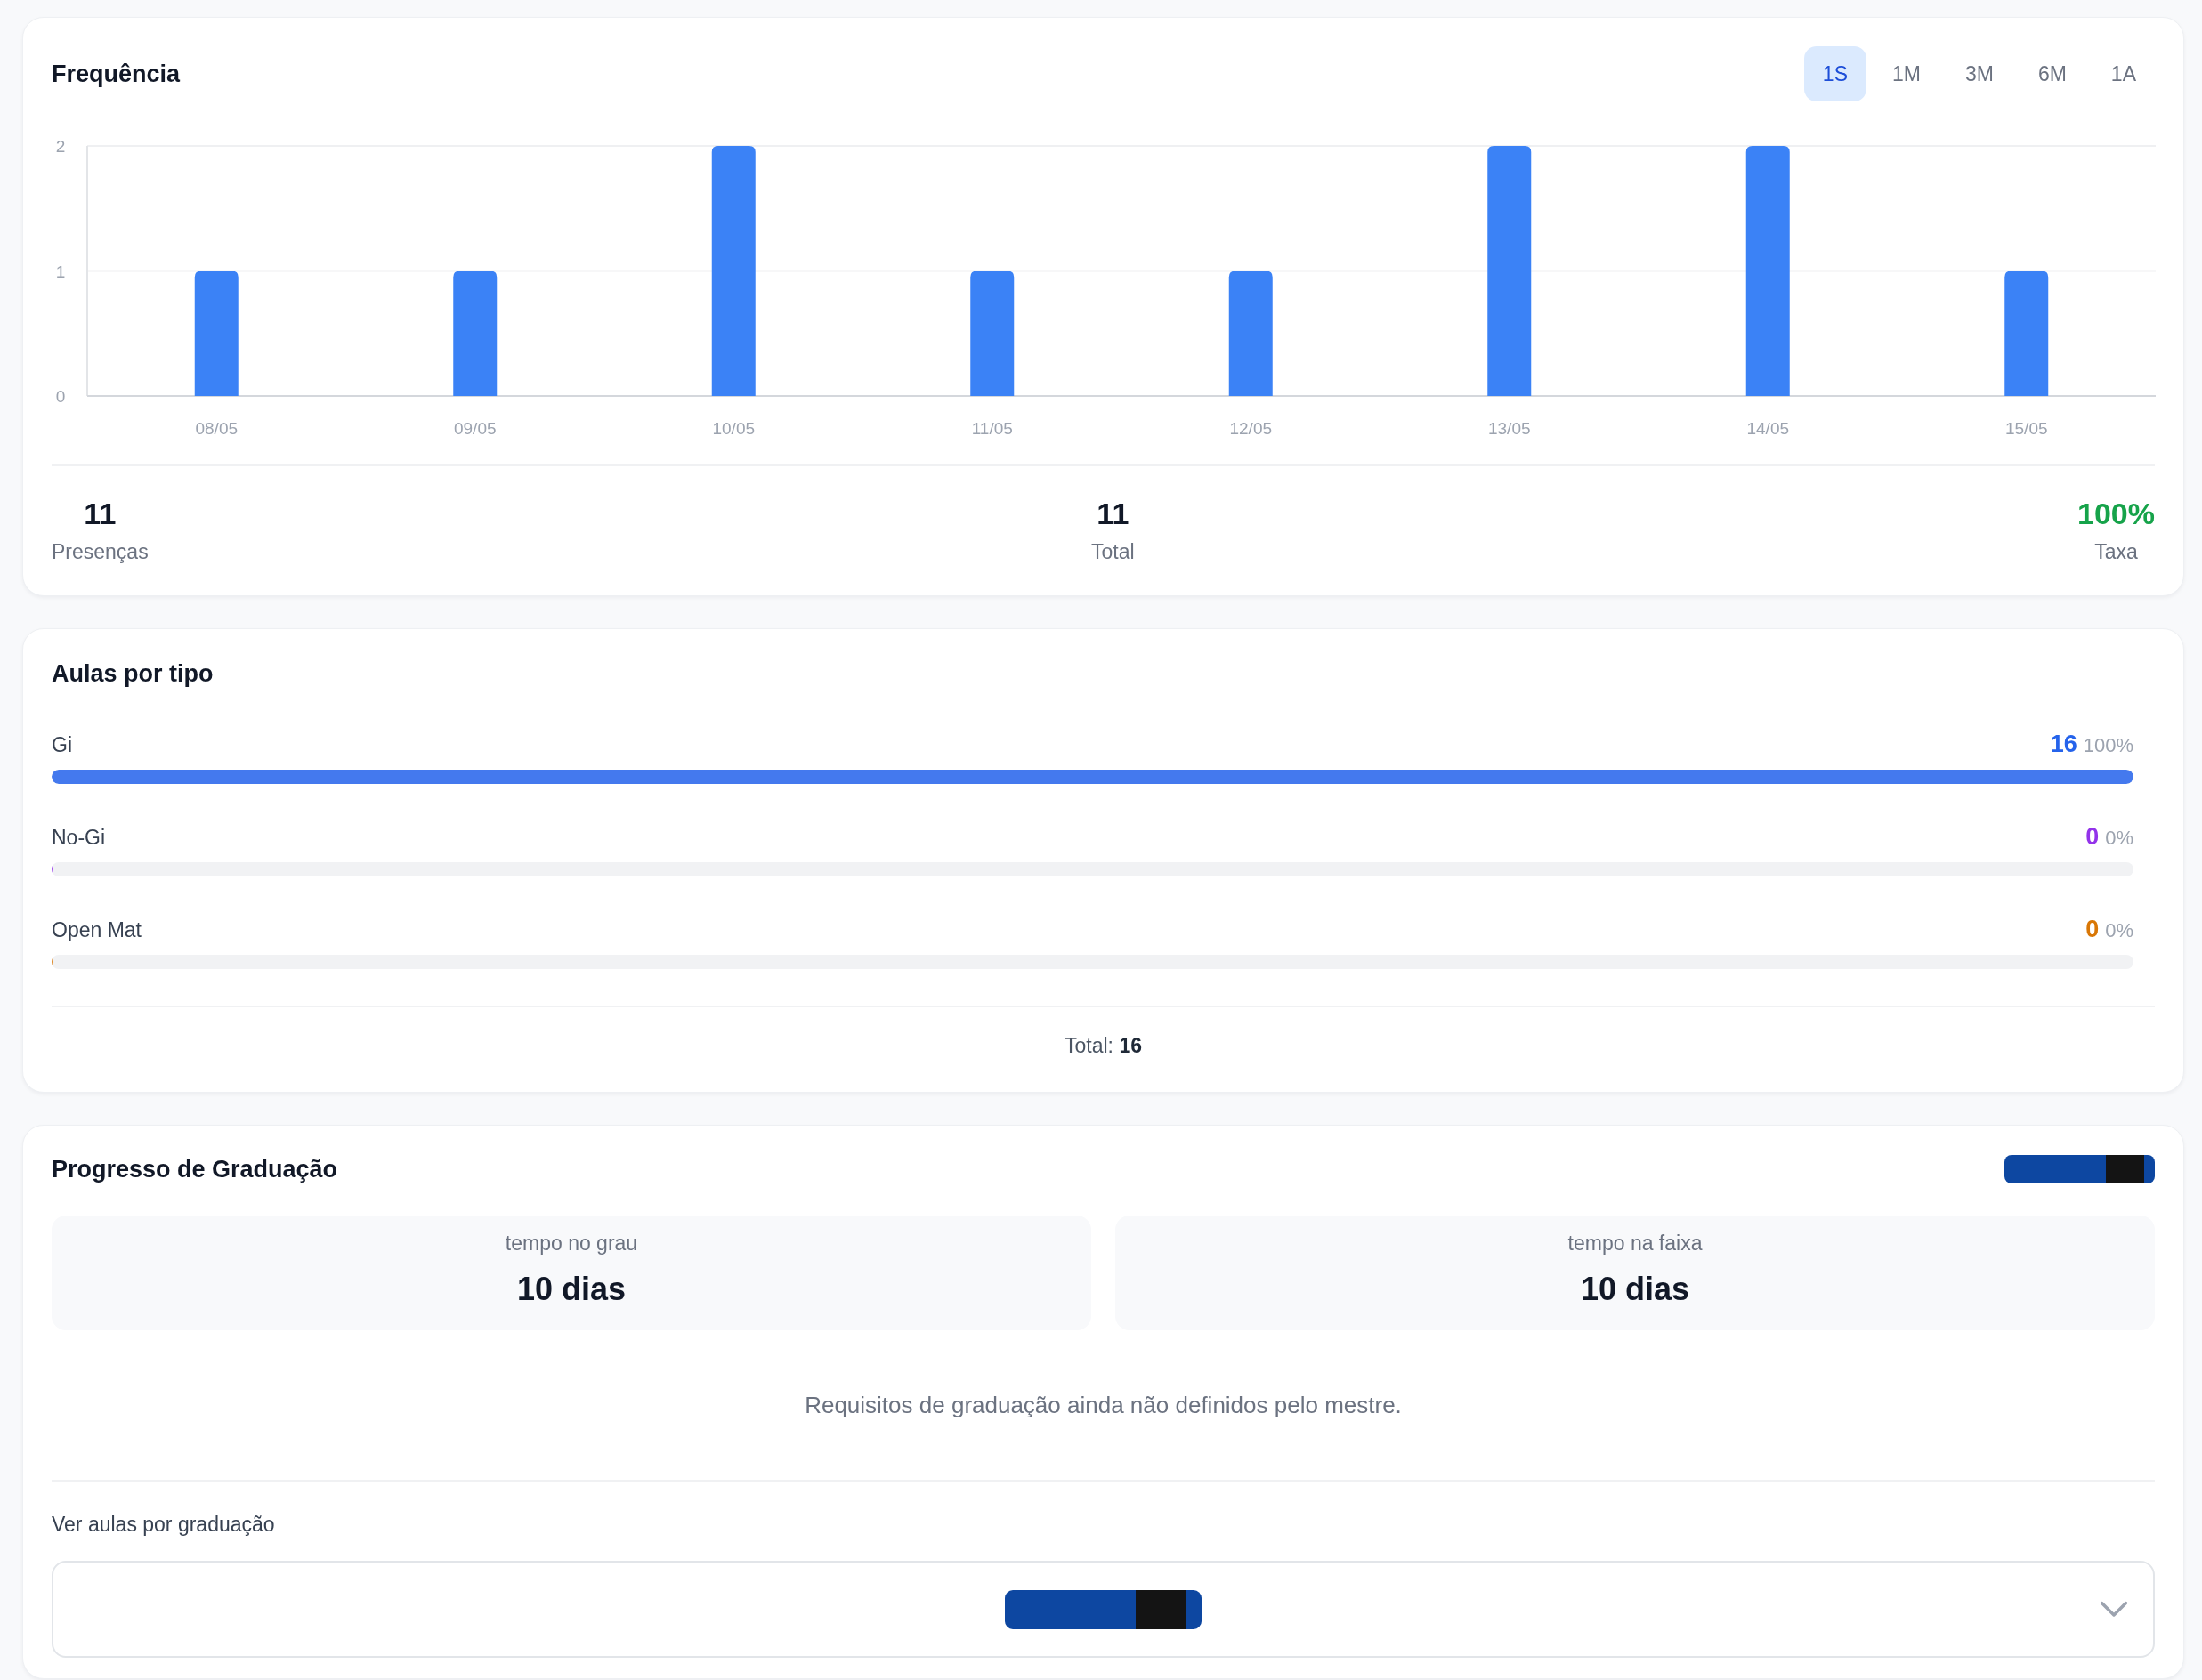 The height and width of the screenshot is (1680, 2202). I want to click on stat-label: Taxa, so click(2116, 551).